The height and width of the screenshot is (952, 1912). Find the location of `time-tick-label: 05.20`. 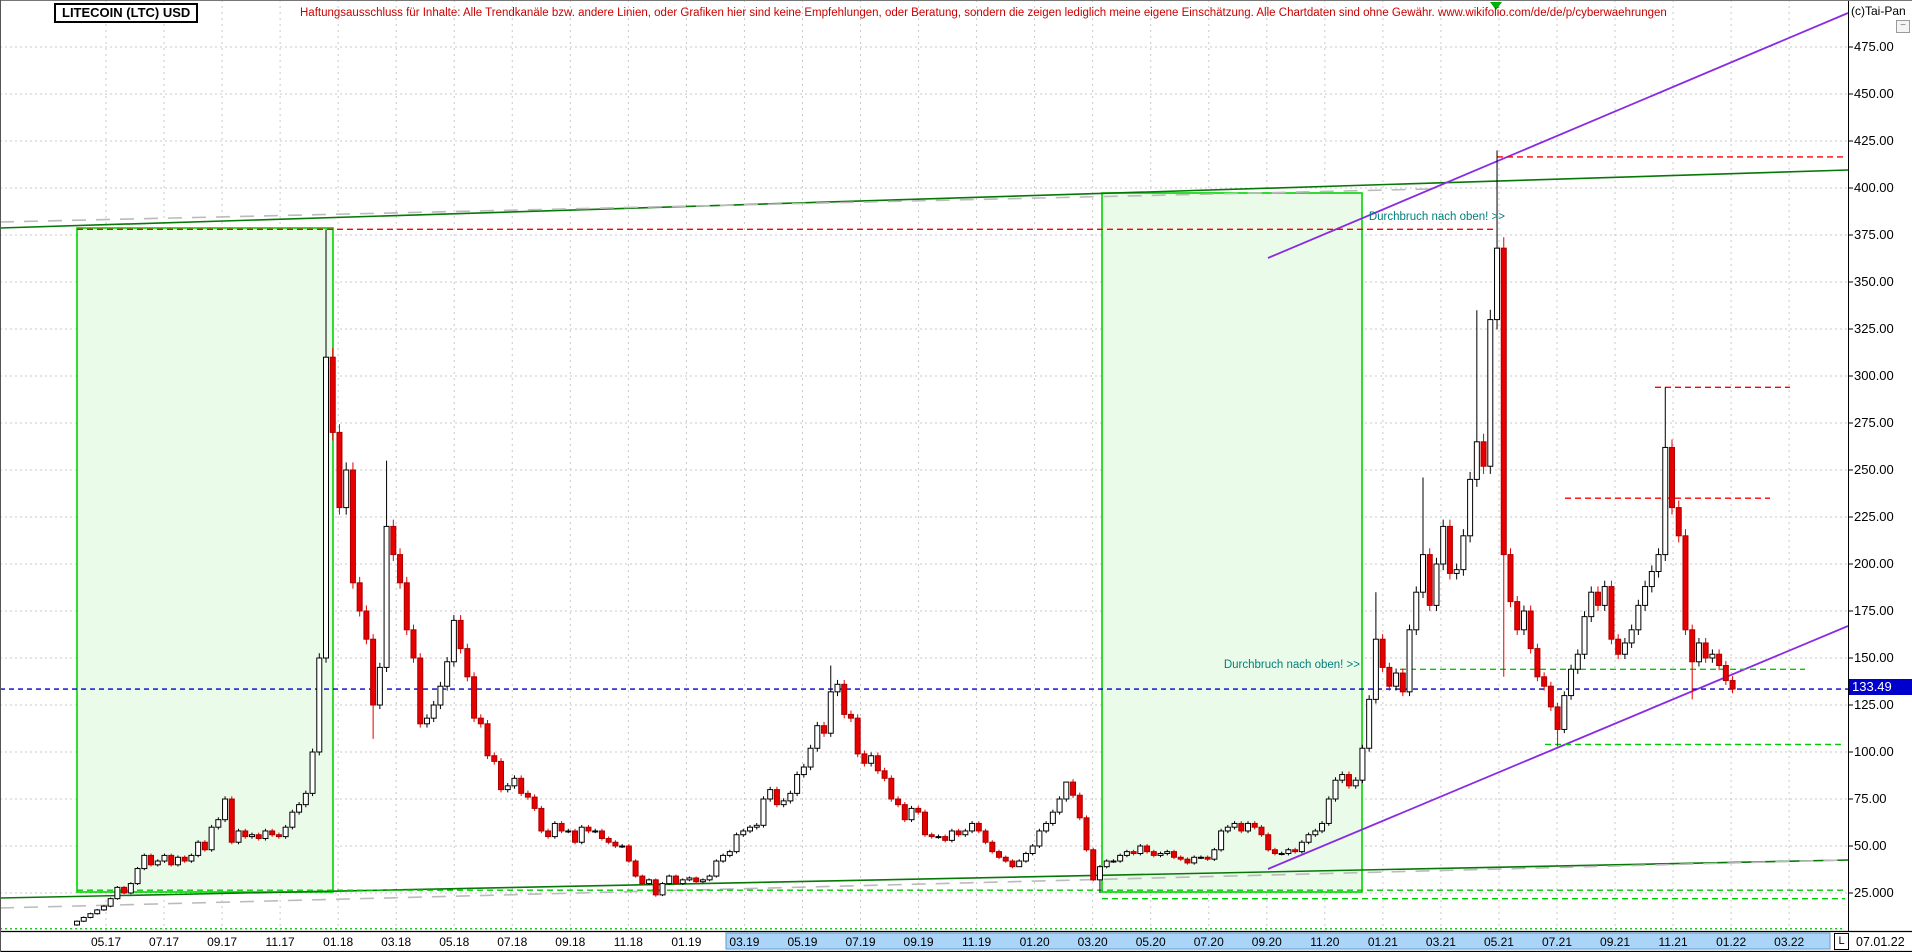

time-tick-label: 05.20 is located at coordinates (1150, 942).